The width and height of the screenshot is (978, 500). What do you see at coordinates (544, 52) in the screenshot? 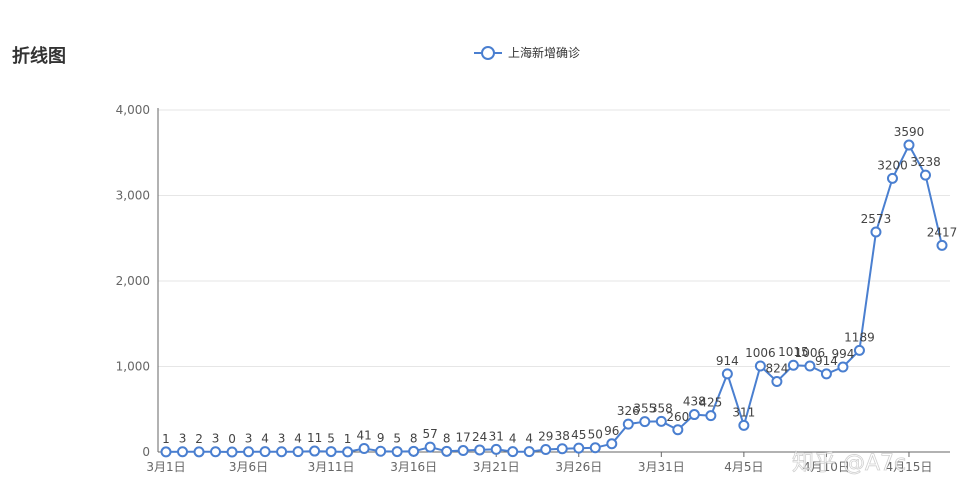
I see `legend-label: 上海新增确诊` at bounding box center [544, 52].